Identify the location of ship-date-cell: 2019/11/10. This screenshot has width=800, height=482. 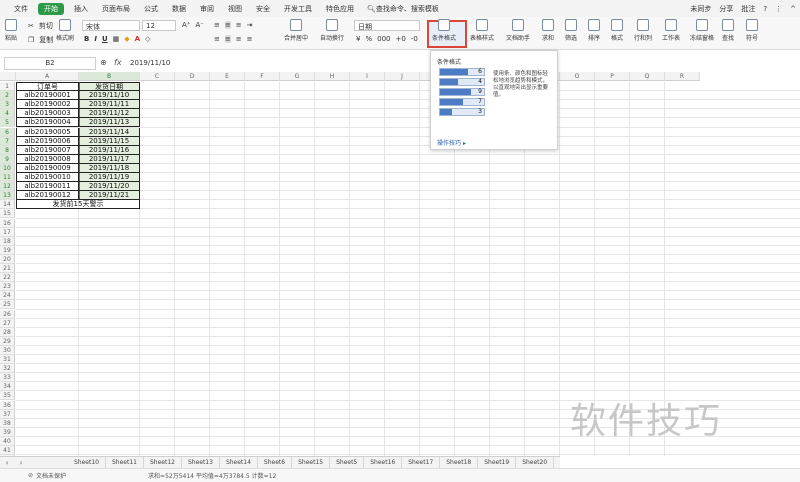
(109, 96).